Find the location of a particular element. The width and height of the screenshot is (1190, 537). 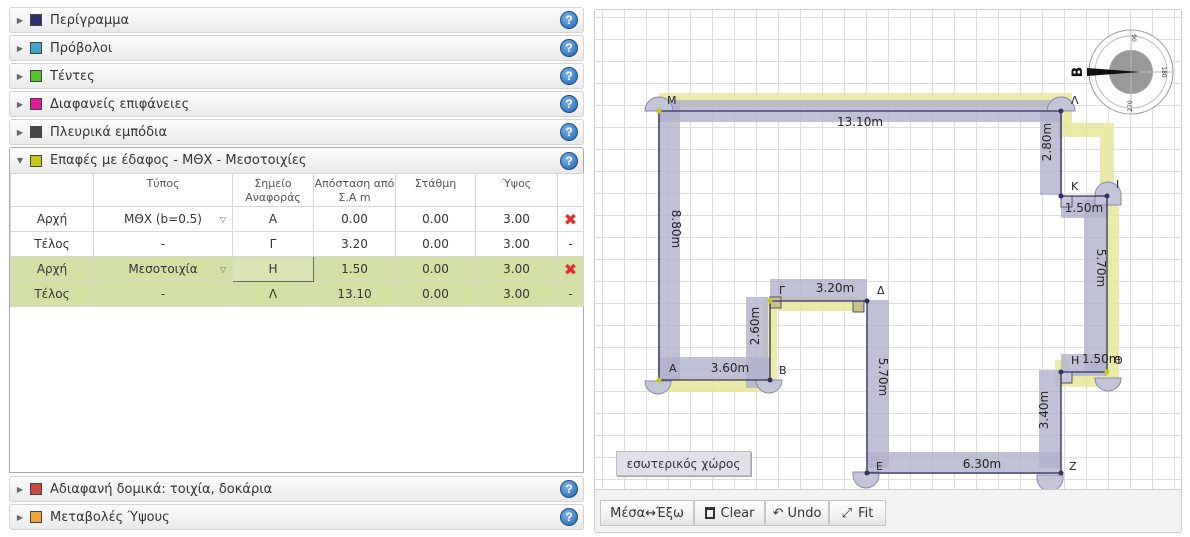

corner-square is located at coordinates (858, 306).